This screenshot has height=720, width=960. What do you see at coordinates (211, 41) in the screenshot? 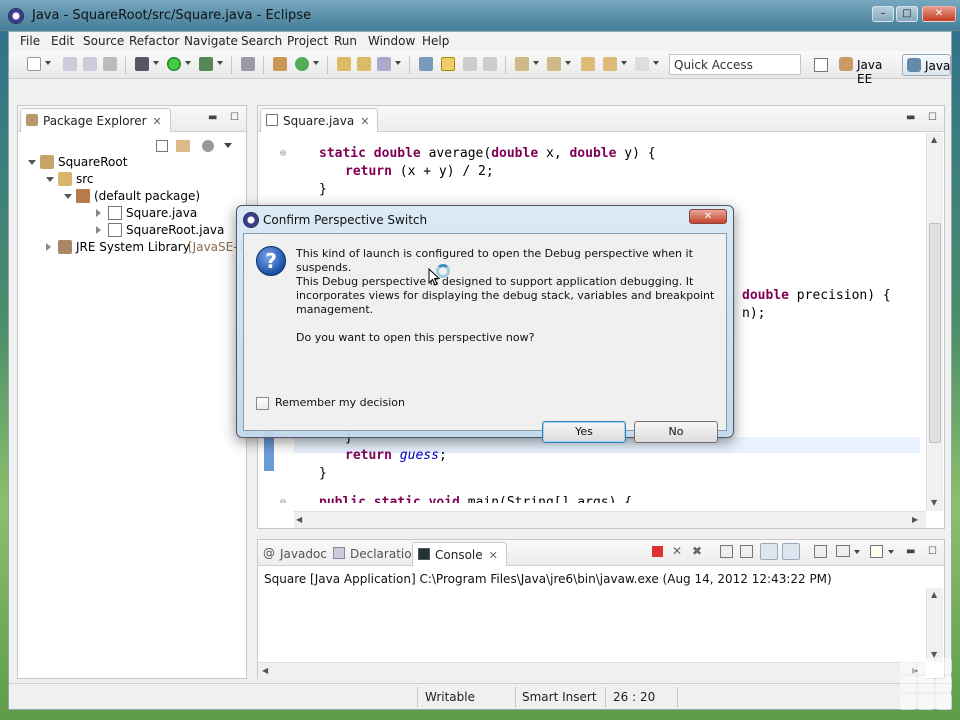
I see `menu-navigate: Navigate` at bounding box center [211, 41].